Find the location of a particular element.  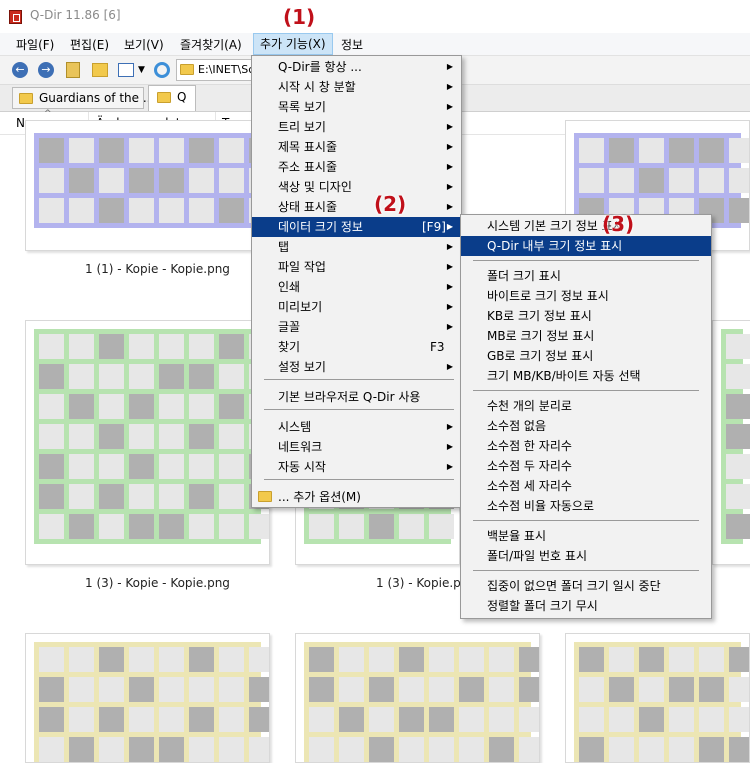

submenu-item-8: 수천 개의 분리로 is located at coordinates (586, 406).